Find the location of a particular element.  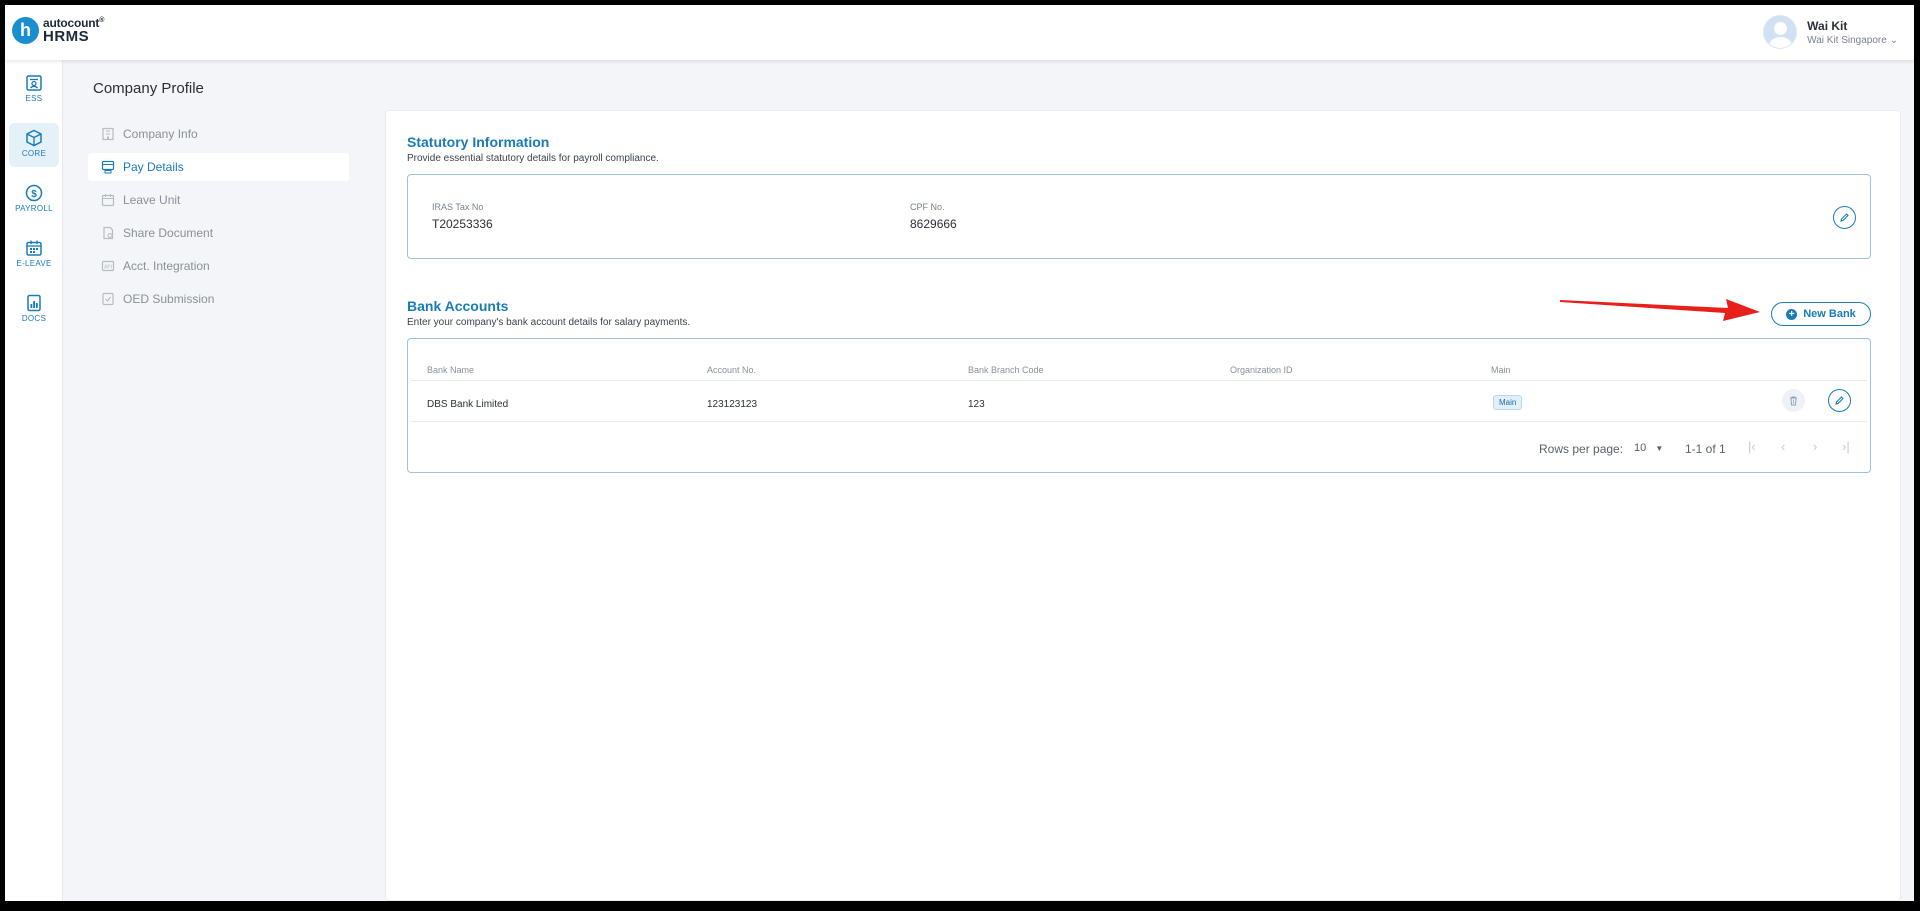

next-page-icon: › is located at coordinates (1815, 446).